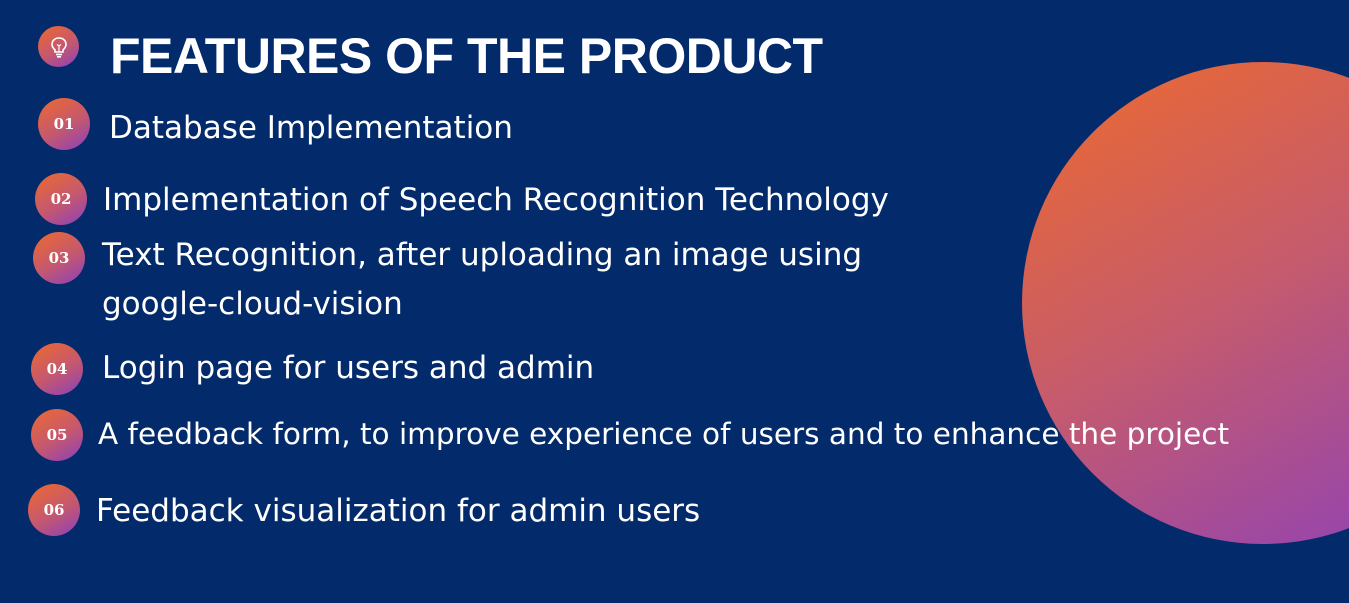  Describe the element at coordinates (398, 511) in the screenshot. I see `feature-text: Feedback visualization for admin users` at that location.